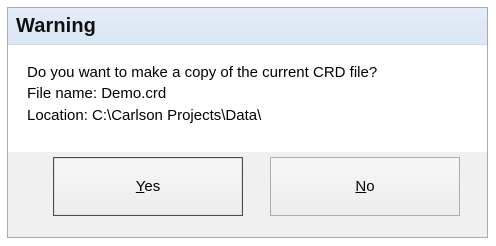 This screenshot has width=496, height=246. What do you see at coordinates (56, 26) in the screenshot?
I see `dialog-title: Warning` at bounding box center [56, 26].